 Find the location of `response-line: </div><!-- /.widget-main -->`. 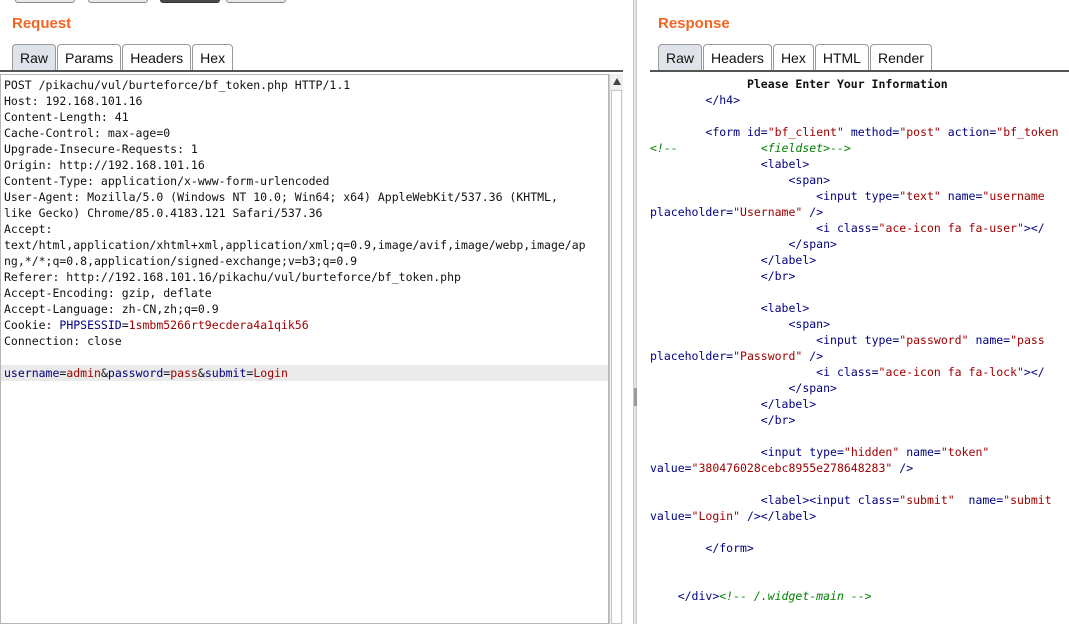

response-line: </div><!-- /.widget-main --> is located at coordinates (859, 596).